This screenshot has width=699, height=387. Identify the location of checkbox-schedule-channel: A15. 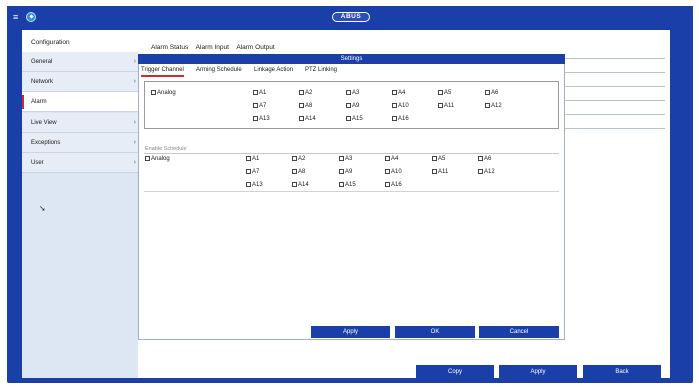
(347, 185).